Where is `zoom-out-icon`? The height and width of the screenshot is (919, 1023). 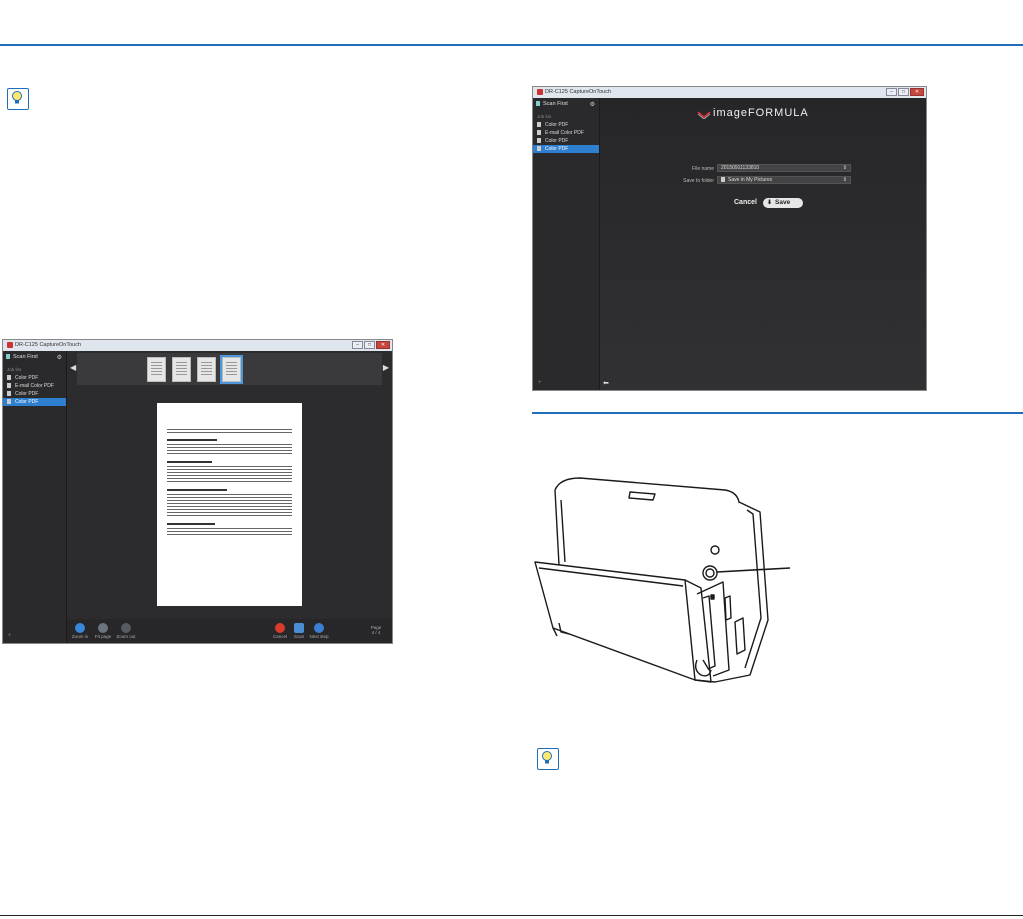
zoom-out-icon is located at coordinates (126, 628).